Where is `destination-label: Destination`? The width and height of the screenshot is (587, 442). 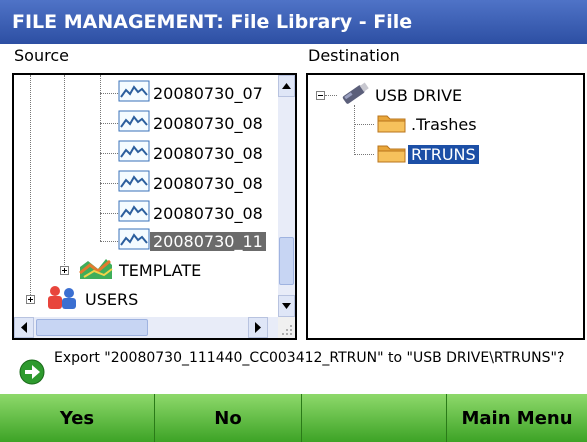
destination-label: Destination is located at coordinates (354, 55).